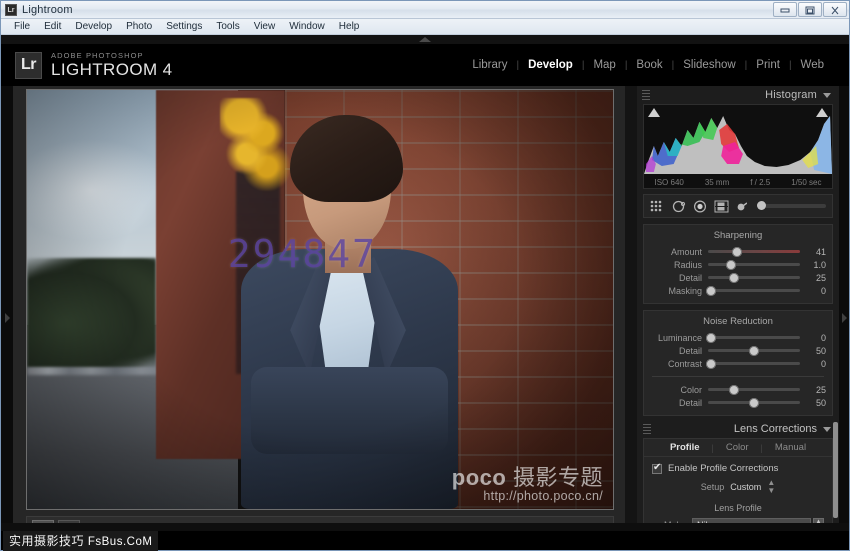 This screenshot has width=850, height=551. What do you see at coordinates (93, 26) in the screenshot?
I see `menu-develop: Develop` at bounding box center [93, 26].